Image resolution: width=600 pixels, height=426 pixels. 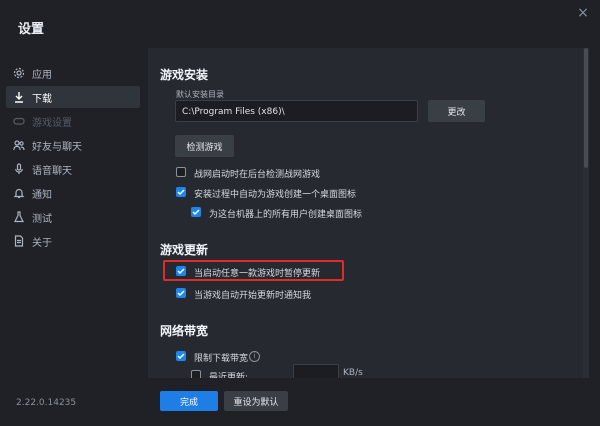 I want to click on recent-update-checkbox, so click(x=196, y=374).